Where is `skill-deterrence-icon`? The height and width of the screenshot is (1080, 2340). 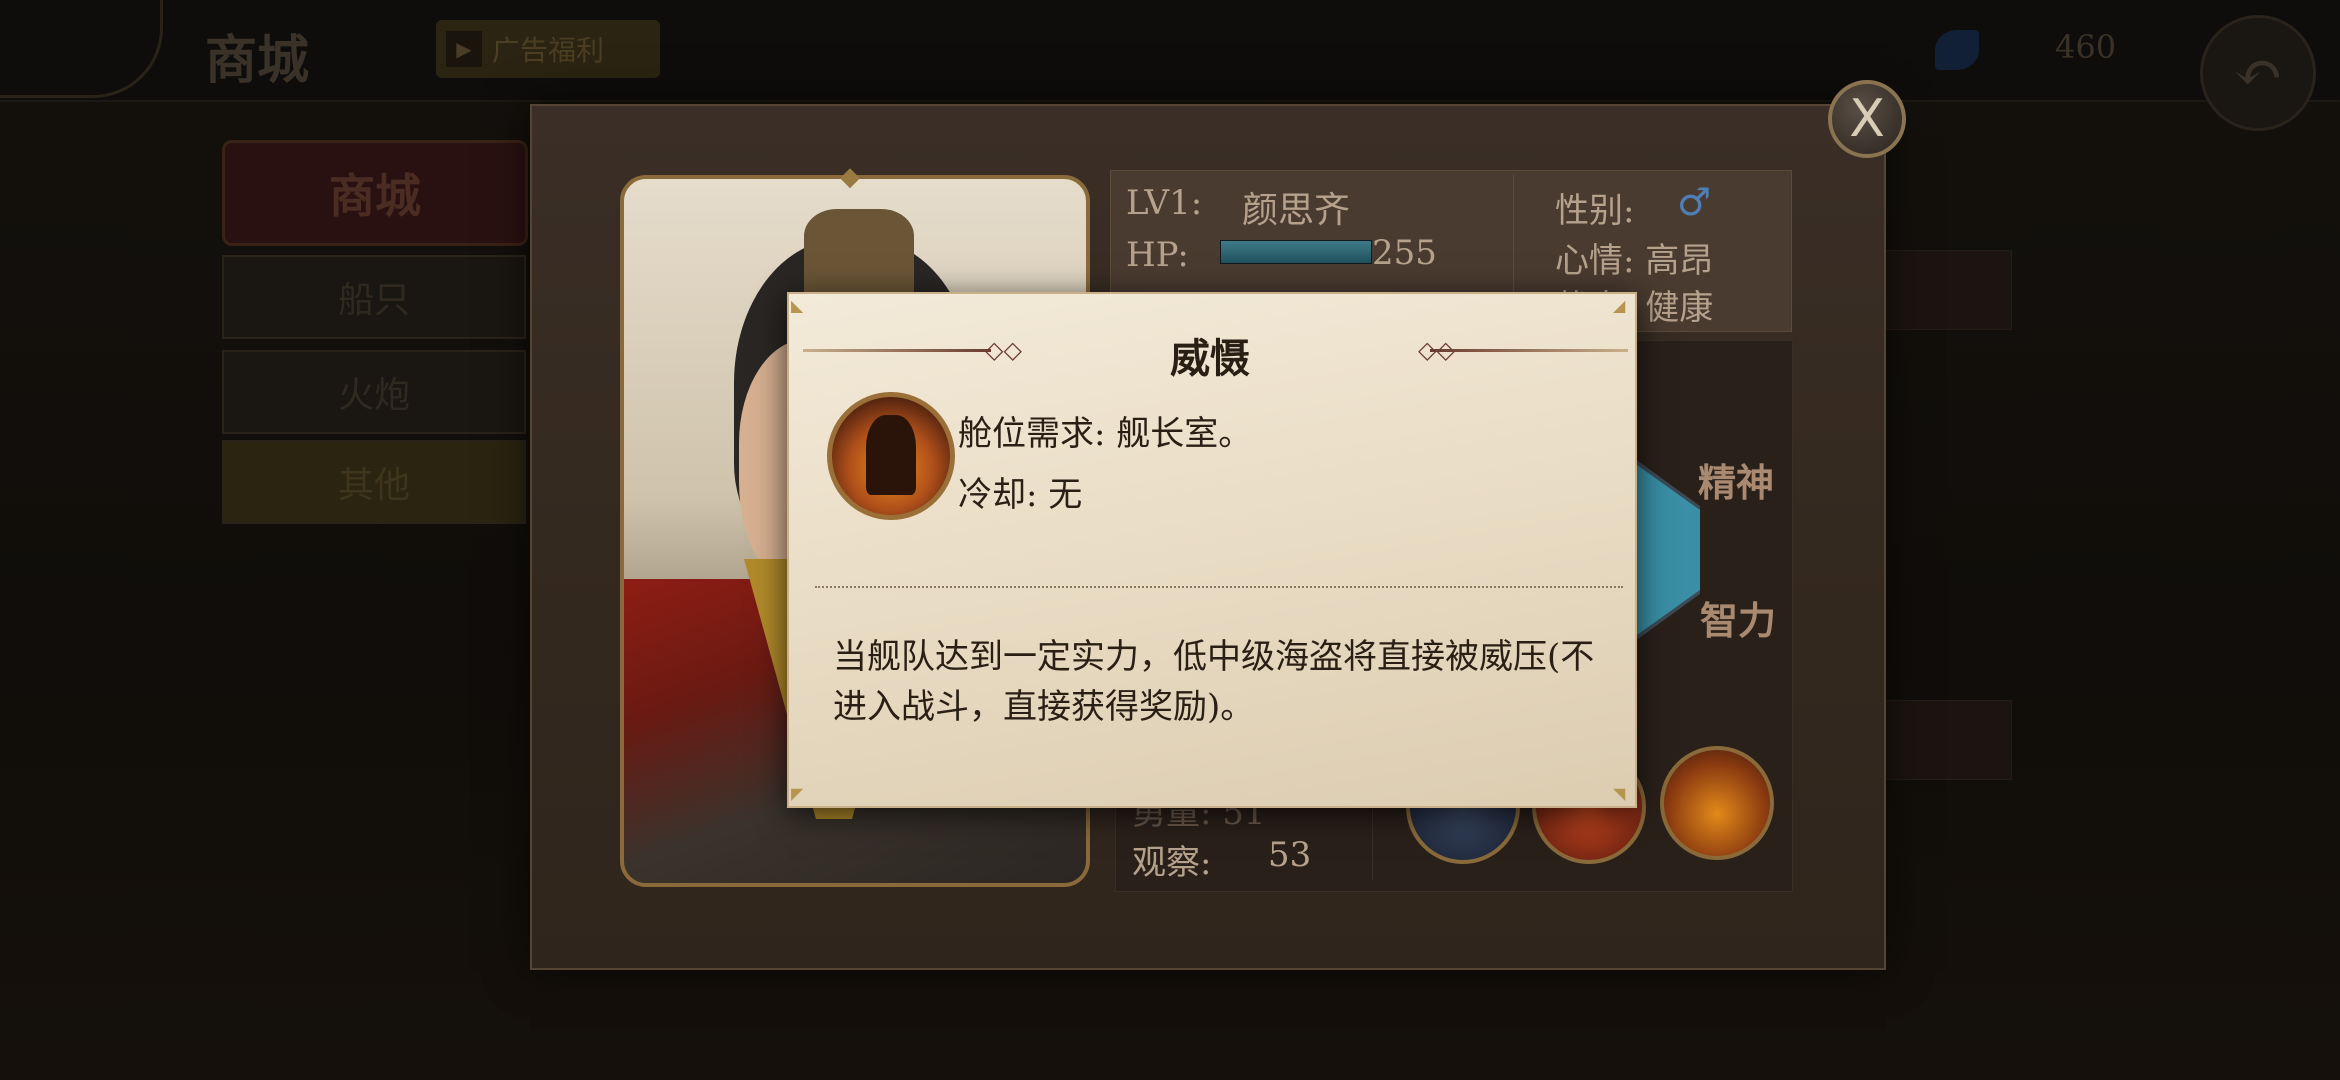 skill-deterrence-icon is located at coordinates (891, 456).